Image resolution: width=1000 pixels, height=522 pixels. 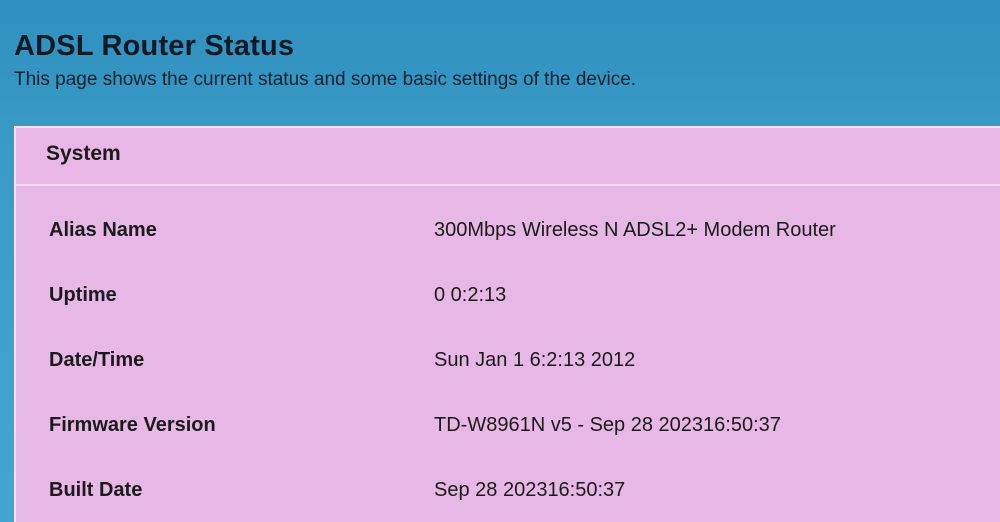 I want to click on built-date-value: Sep 28 202316:50:37, so click(x=530, y=490).